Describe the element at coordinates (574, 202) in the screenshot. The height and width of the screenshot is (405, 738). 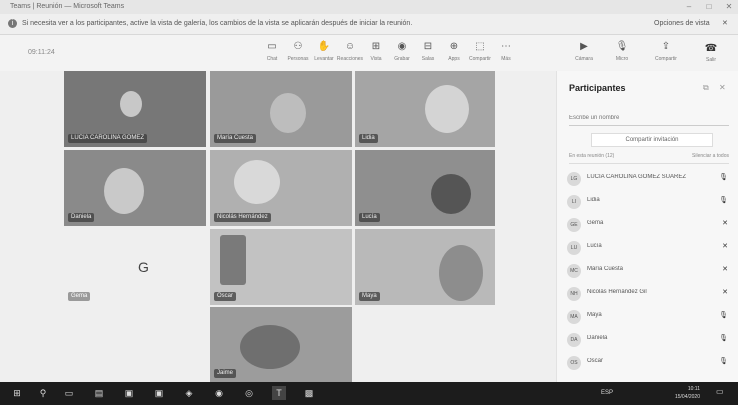
I see `avatar: LI` at that location.